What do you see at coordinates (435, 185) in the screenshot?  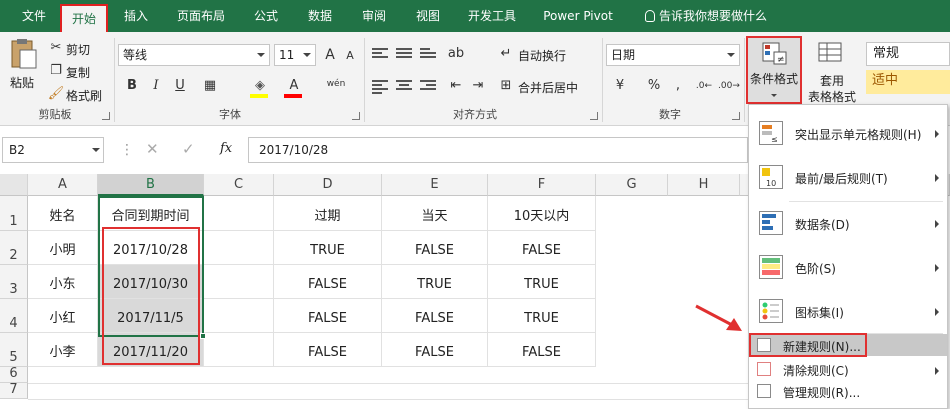 I see `column-header-e: E` at bounding box center [435, 185].